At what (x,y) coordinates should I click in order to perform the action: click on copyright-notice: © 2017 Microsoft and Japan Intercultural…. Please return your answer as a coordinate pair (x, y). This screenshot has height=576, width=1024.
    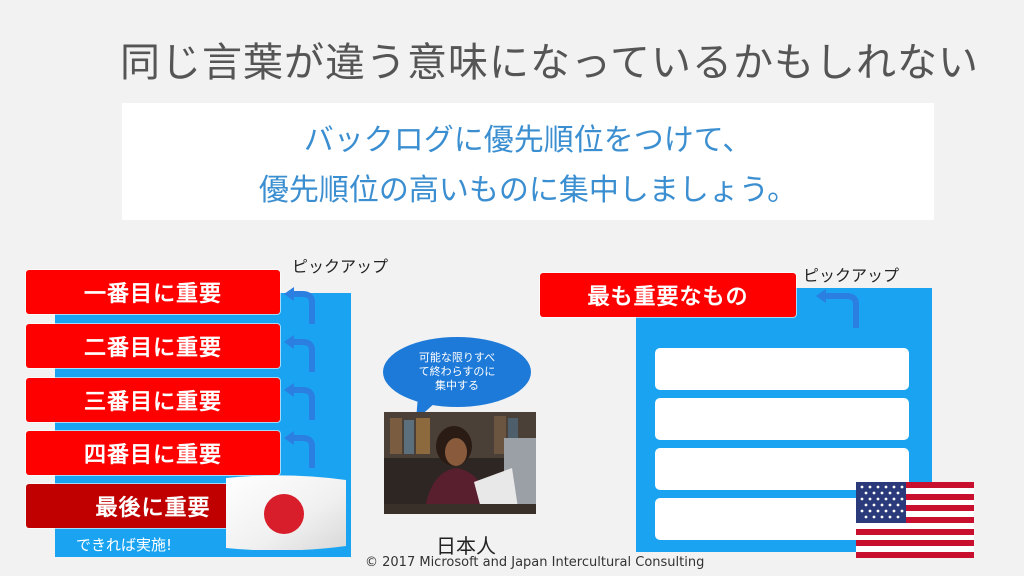
    Looking at the image, I should click on (535, 562).